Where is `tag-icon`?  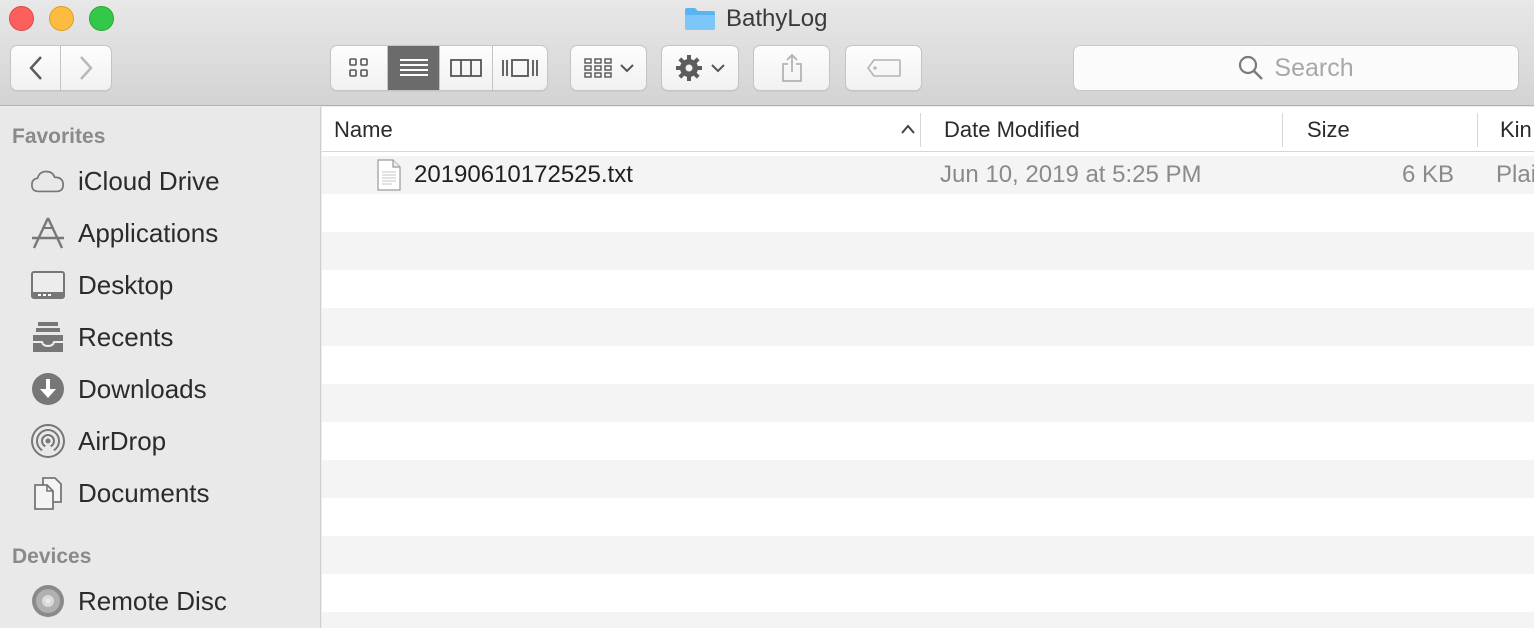
tag-icon is located at coordinates (883, 68).